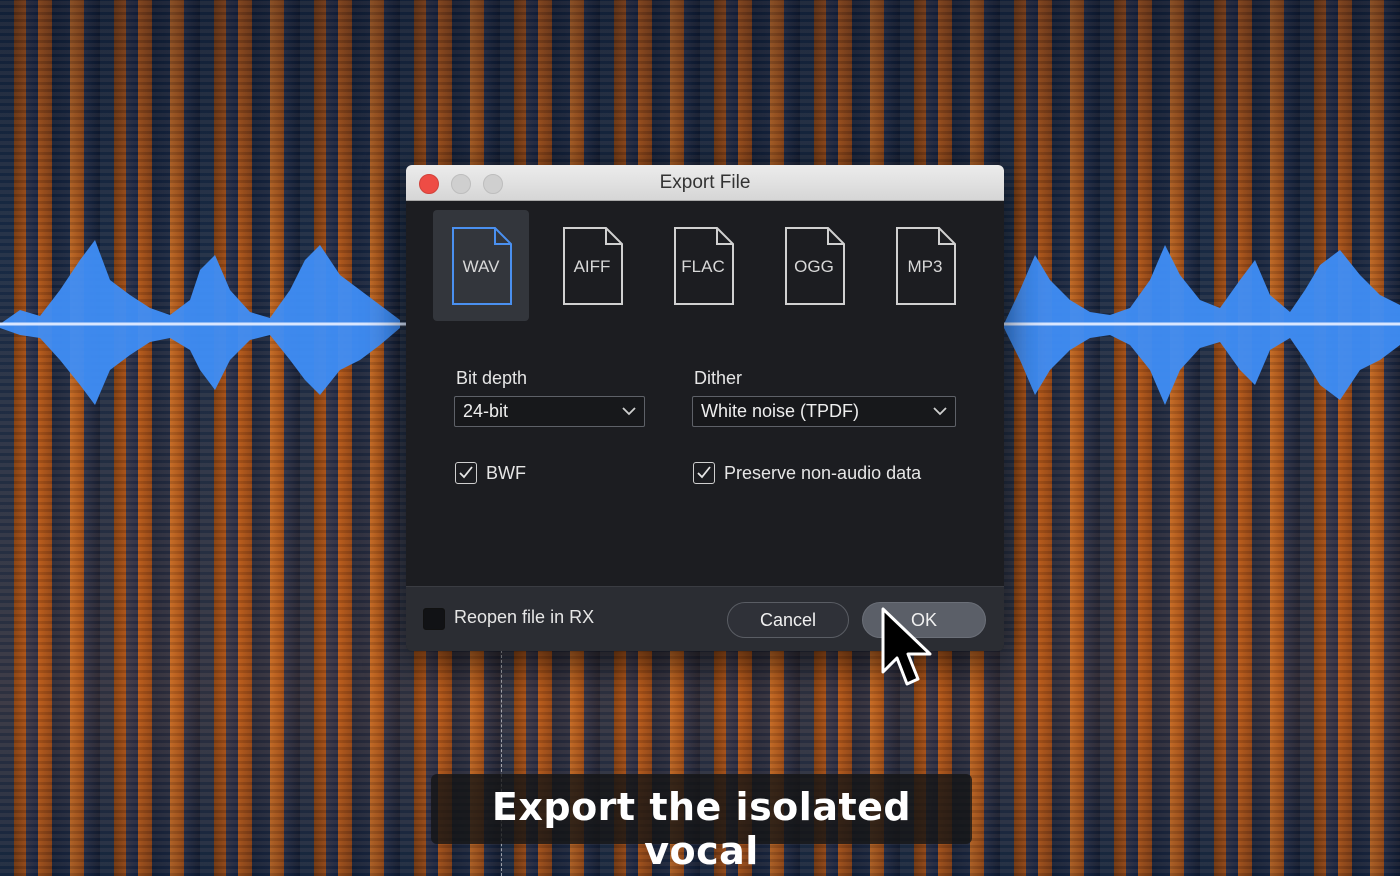 Image resolution: width=1400 pixels, height=876 pixels. What do you see at coordinates (823, 473) in the screenshot?
I see `preserve-non-audio-label: Preserve non-audio data` at bounding box center [823, 473].